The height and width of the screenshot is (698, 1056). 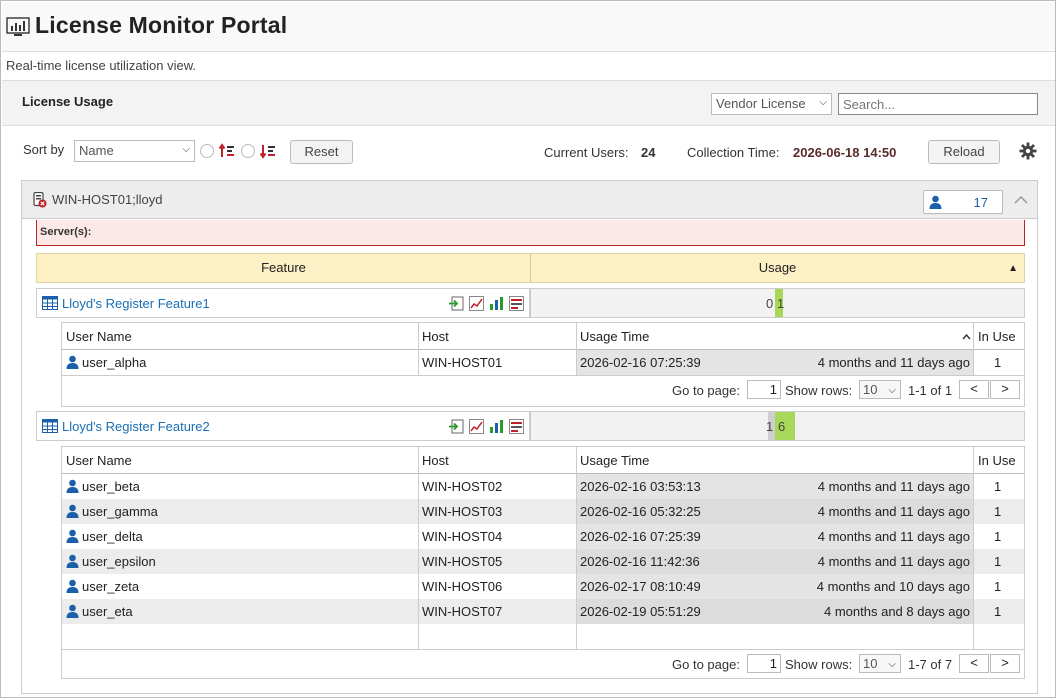 I want to click on user-name-cell: user_zeta, so click(x=102, y=586).